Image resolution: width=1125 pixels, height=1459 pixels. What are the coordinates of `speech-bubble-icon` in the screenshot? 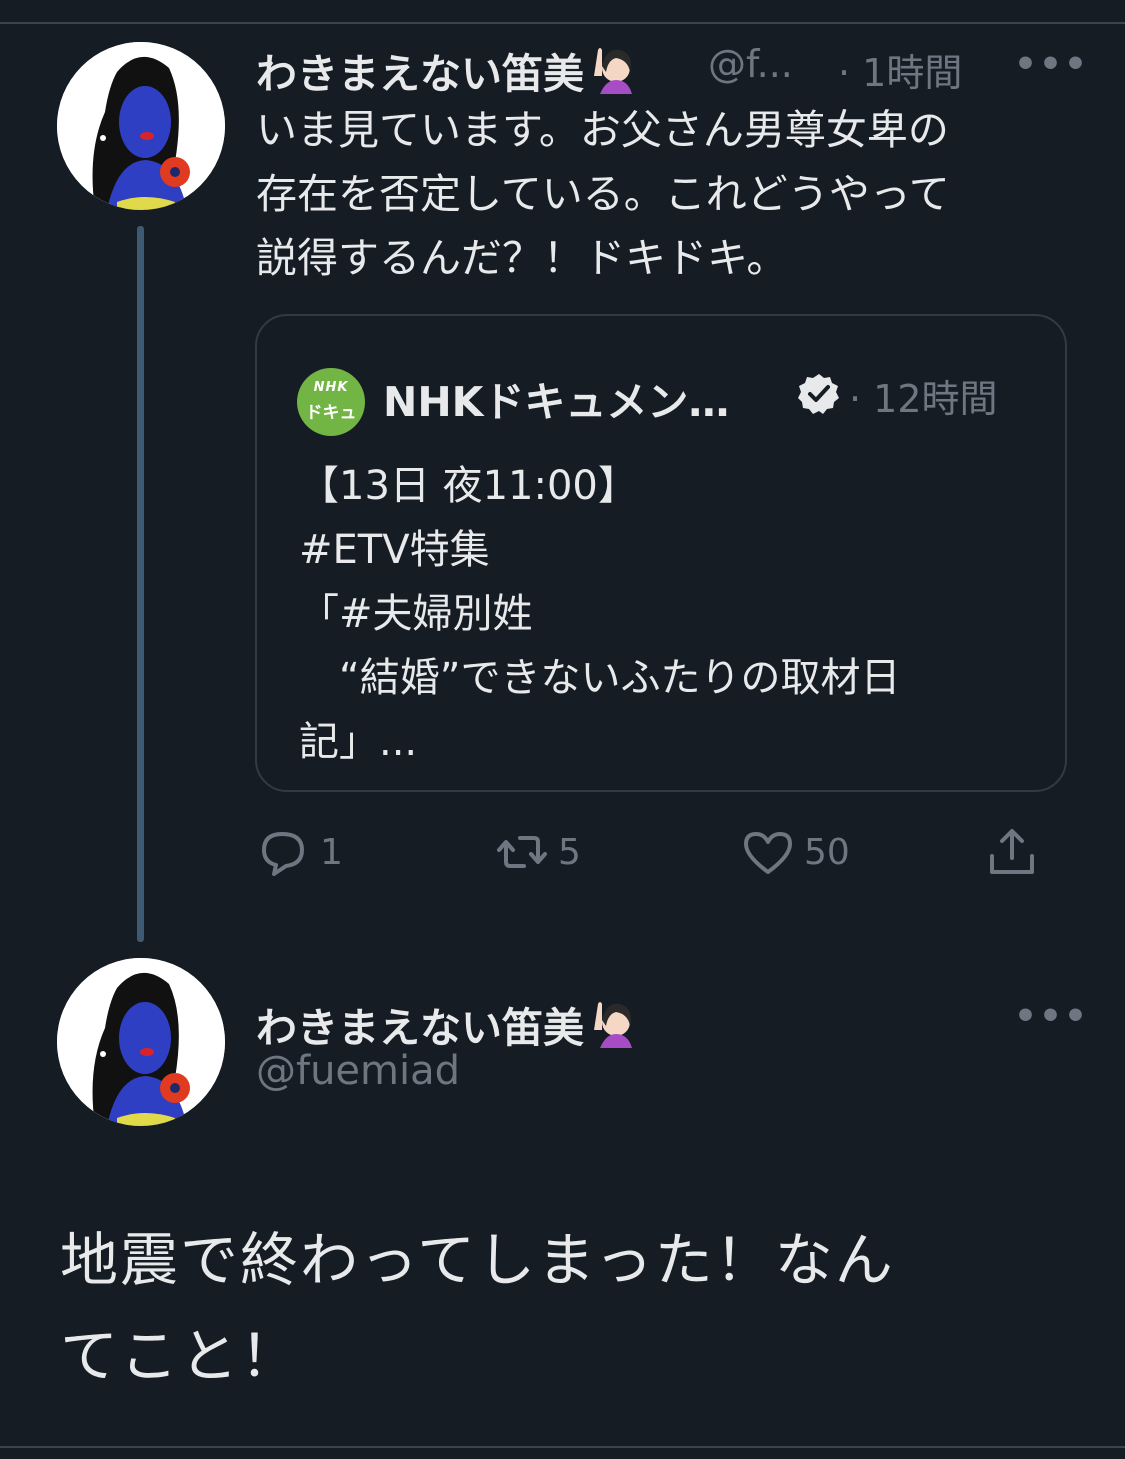 It's located at (283, 854).